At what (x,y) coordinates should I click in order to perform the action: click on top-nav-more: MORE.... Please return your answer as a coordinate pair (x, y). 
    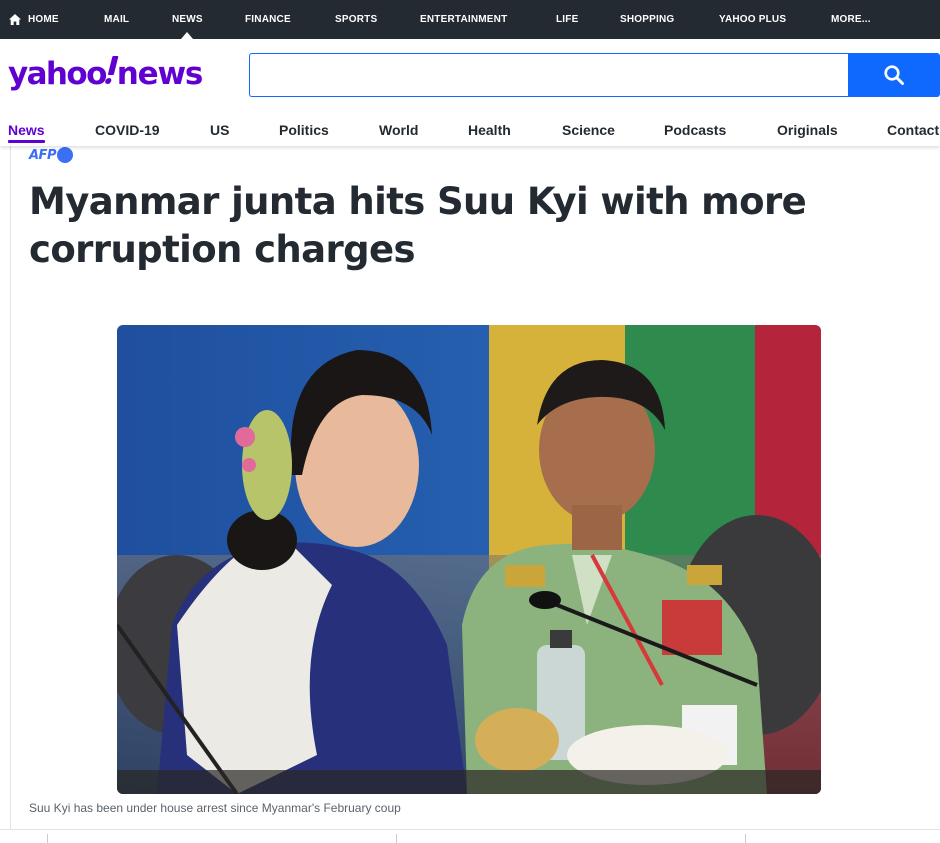
    Looking at the image, I should click on (851, 19).